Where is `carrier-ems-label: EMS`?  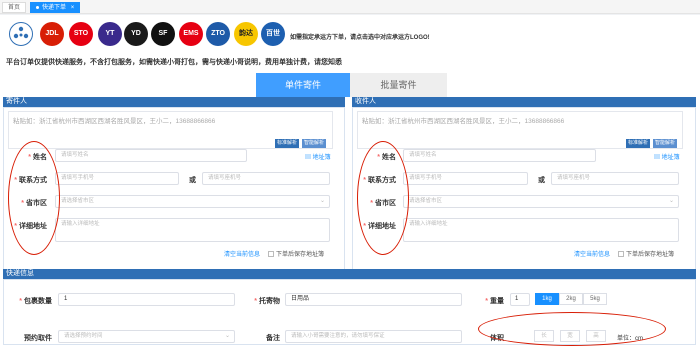
carrier-ems-label: EMS is located at coordinates (191, 33).